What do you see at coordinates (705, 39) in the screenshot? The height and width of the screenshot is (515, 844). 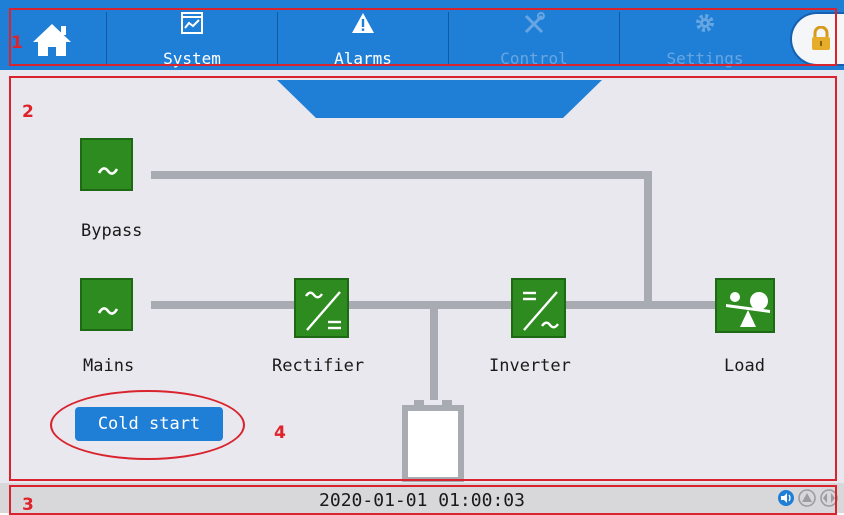 I see `tab-settings: Settings` at bounding box center [705, 39].